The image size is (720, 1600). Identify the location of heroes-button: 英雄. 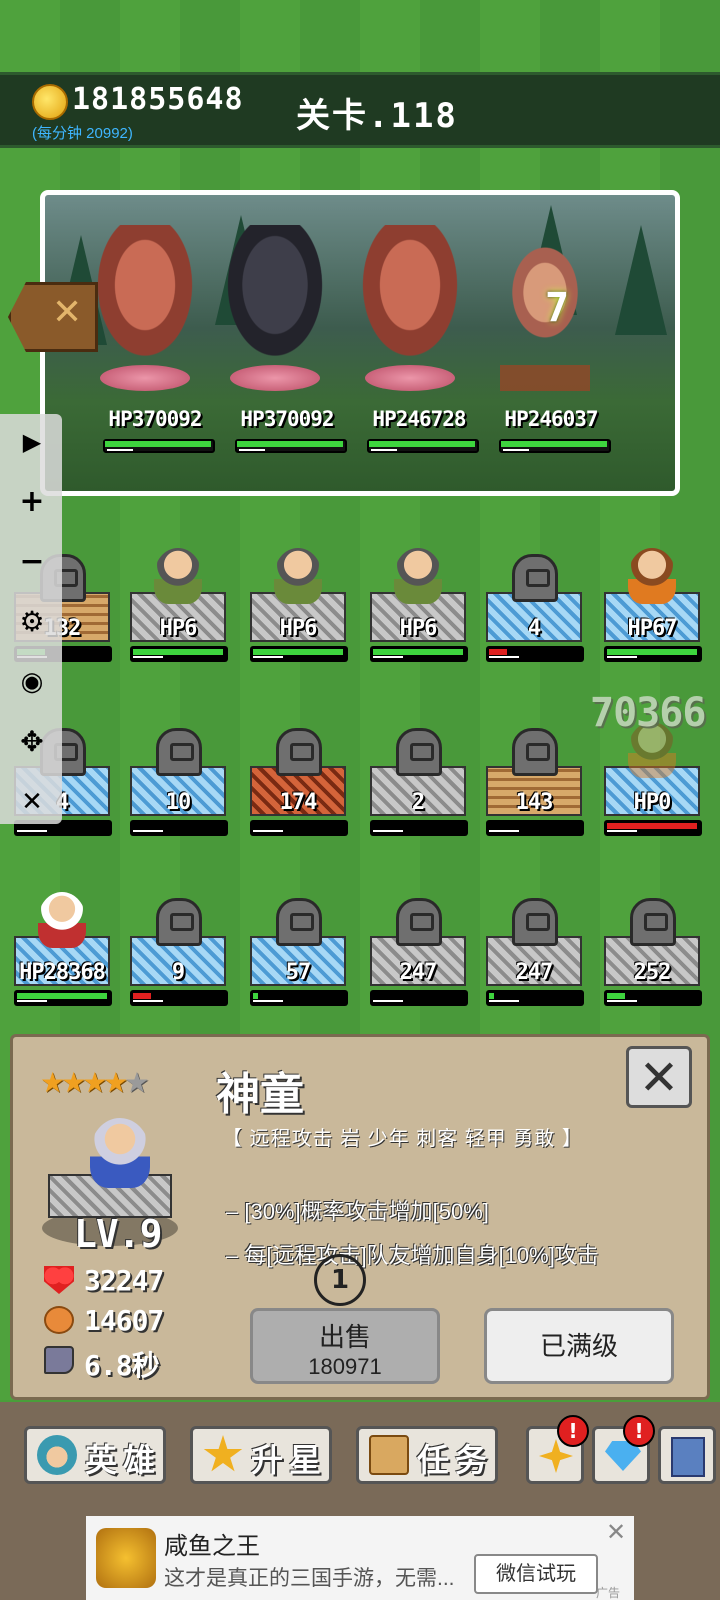
(95, 1455).